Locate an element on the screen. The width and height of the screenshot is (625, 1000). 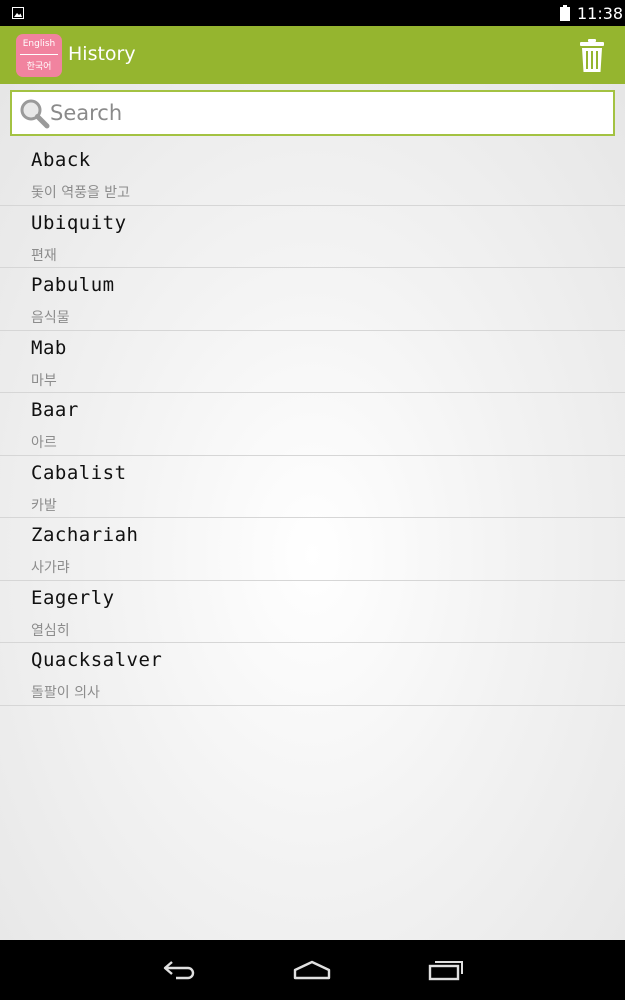
history-item: Quacksalver 돌팔이 의사 is located at coordinates (312, 674).